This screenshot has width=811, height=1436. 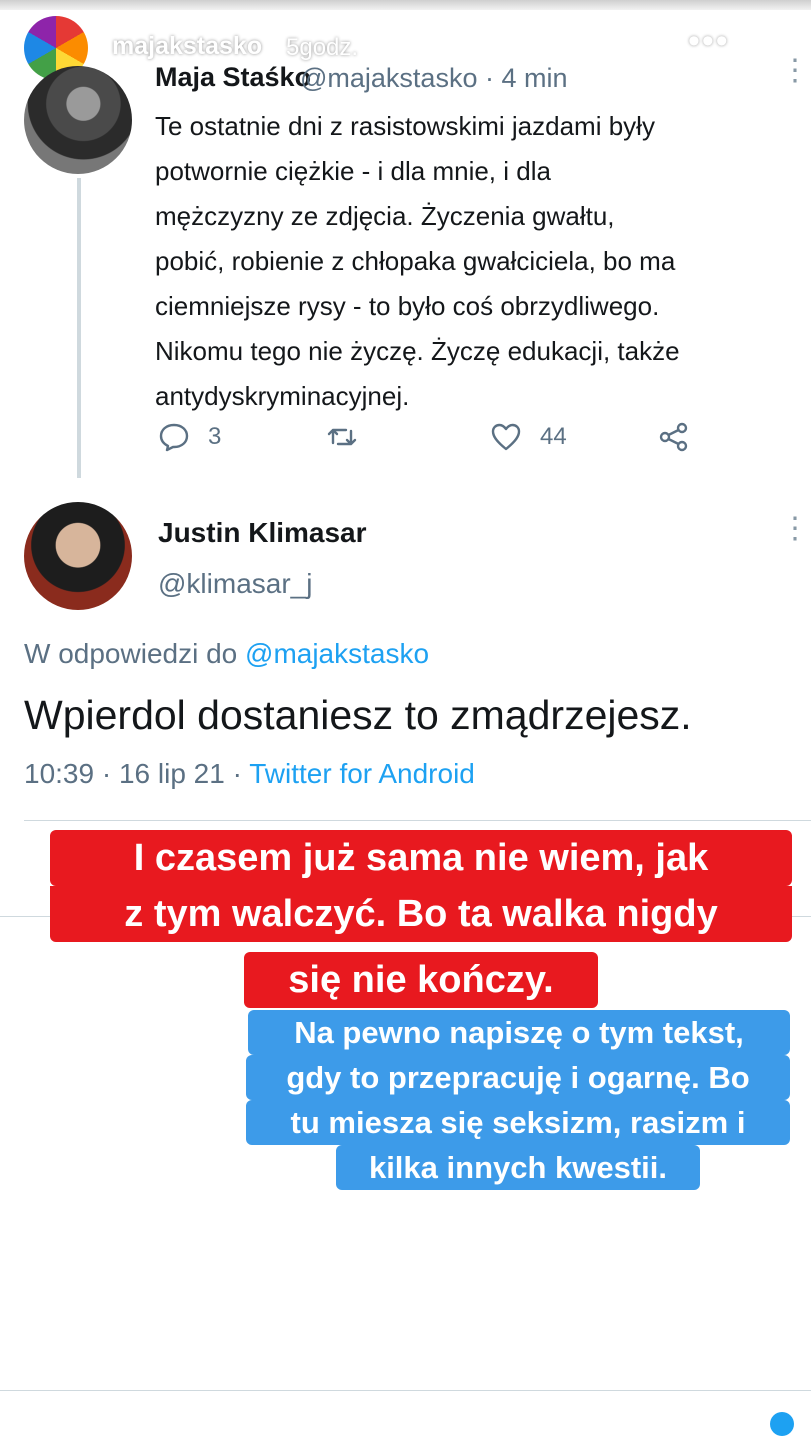 I want to click on share-button, so click(x=674, y=437).